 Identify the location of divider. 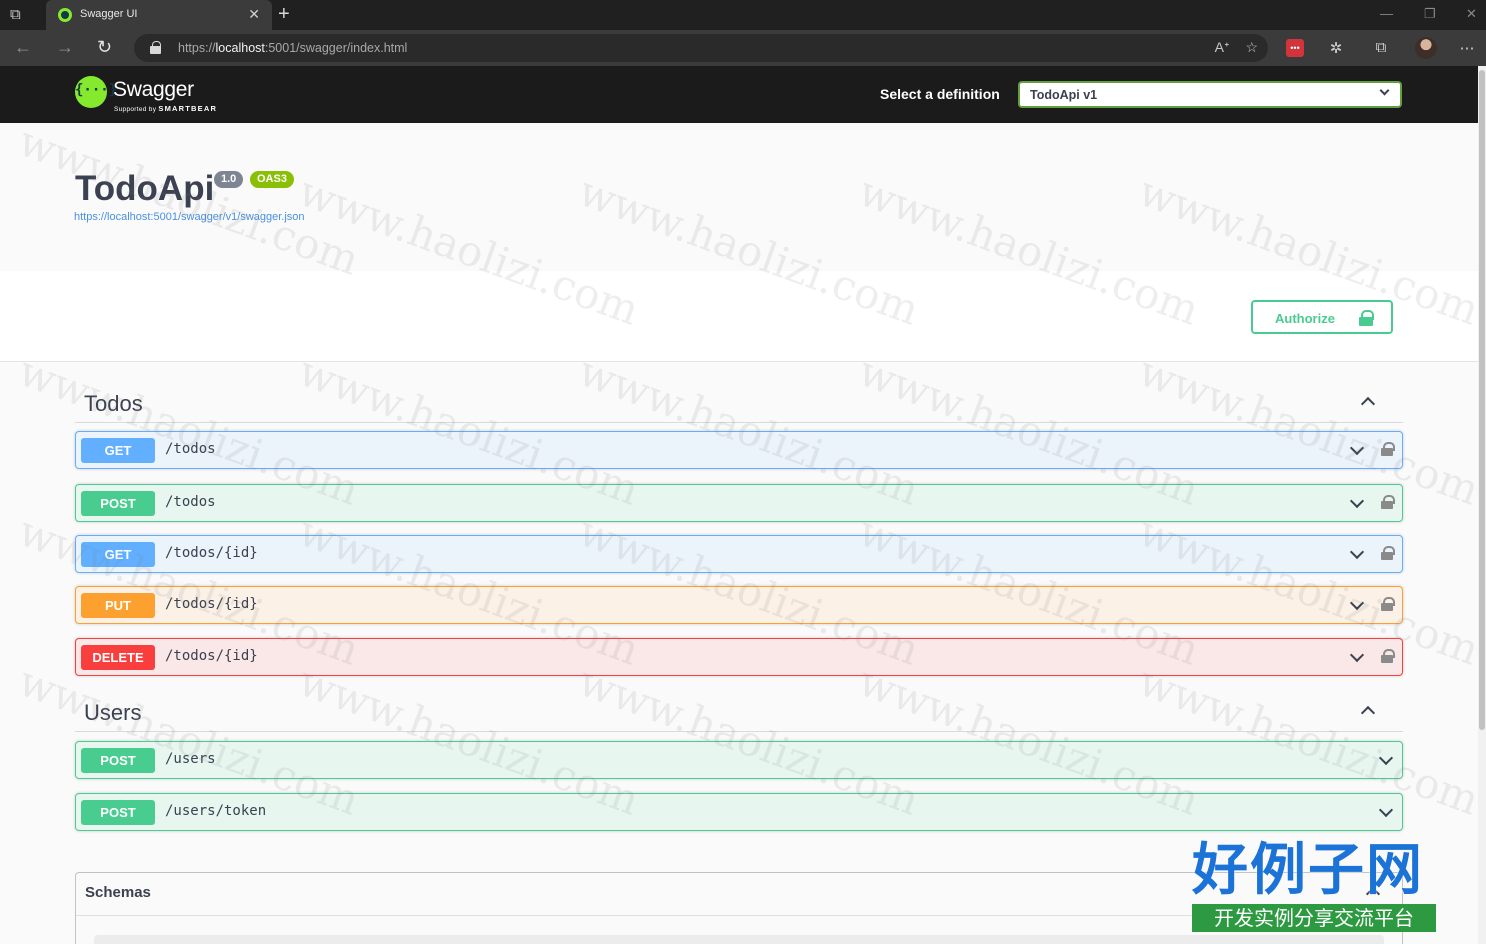
(739, 915).